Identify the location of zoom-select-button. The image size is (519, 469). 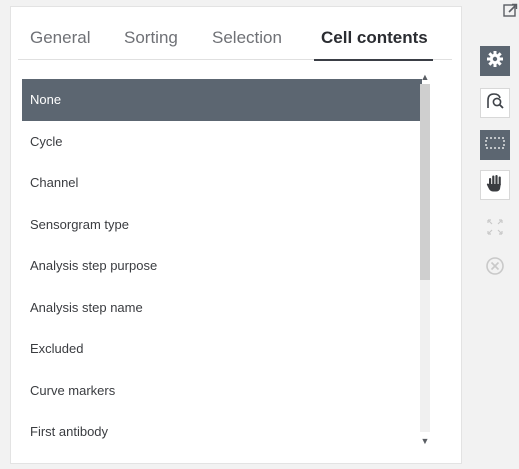
(495, 103).